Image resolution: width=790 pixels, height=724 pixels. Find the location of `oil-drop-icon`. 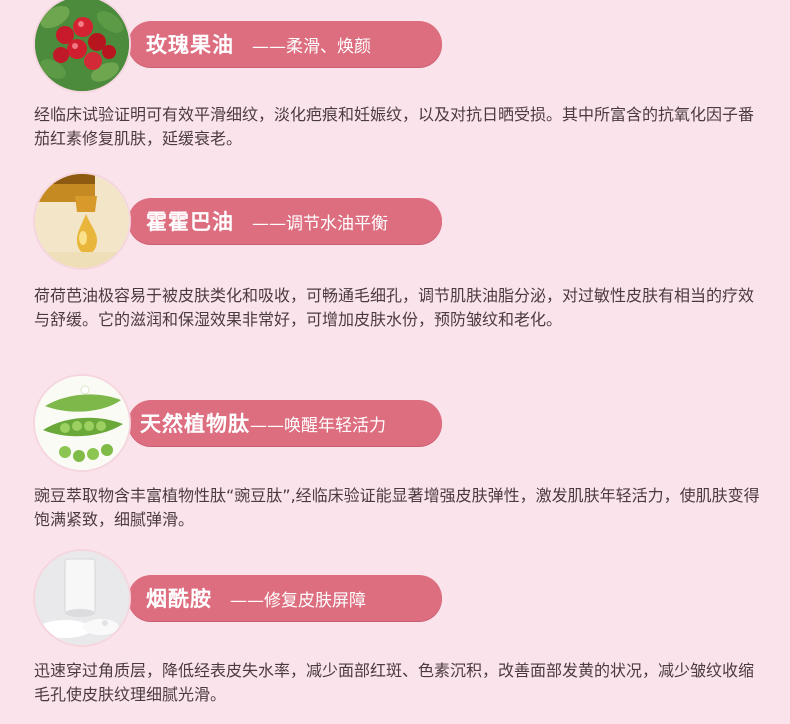

oil-drop-icon is located at coordinates (82, 221).